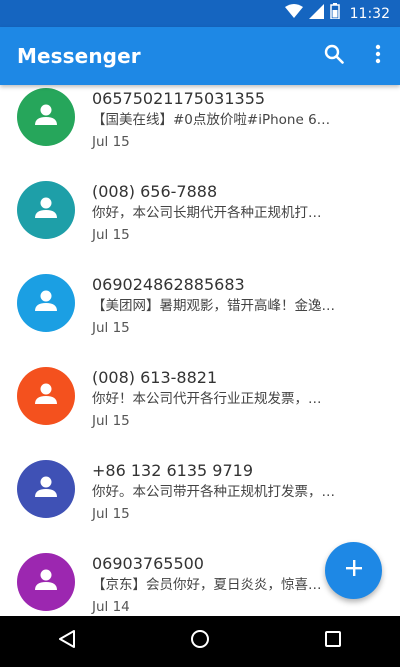 This screenshot has width=400, height=667. I want to click on new-message-button, so click(353, 570).